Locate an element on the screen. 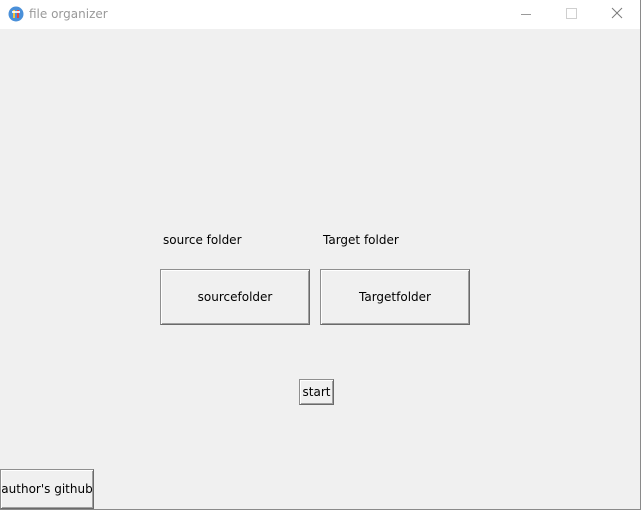  start-button-label: start is located at coordinates (316, 392).